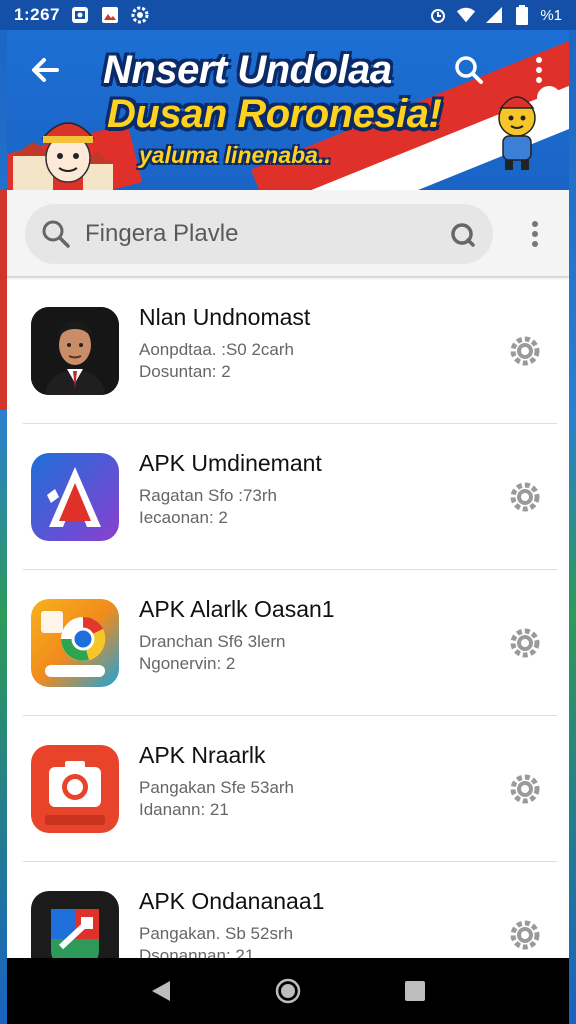 The width and height of the screenshot is (576, 1024). I want to click on app-name: Nlan Undnomast, so click(225, 317).